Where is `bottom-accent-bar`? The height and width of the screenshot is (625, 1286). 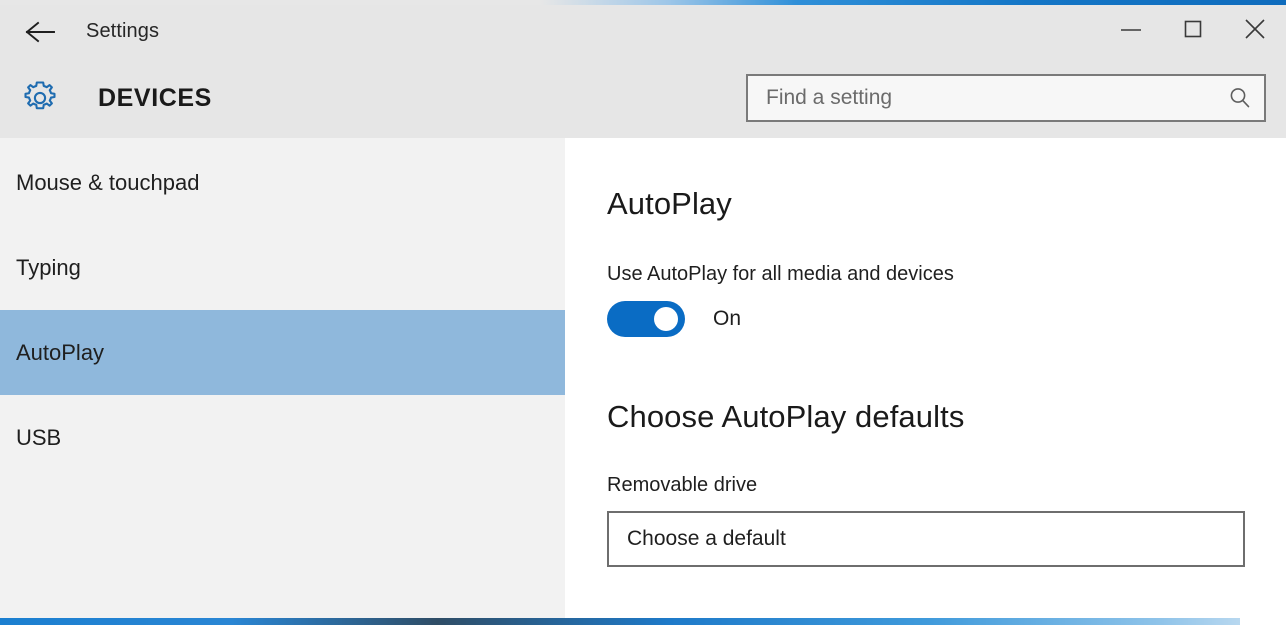 bottom-accent-bar is located at coordinates (643, 621).